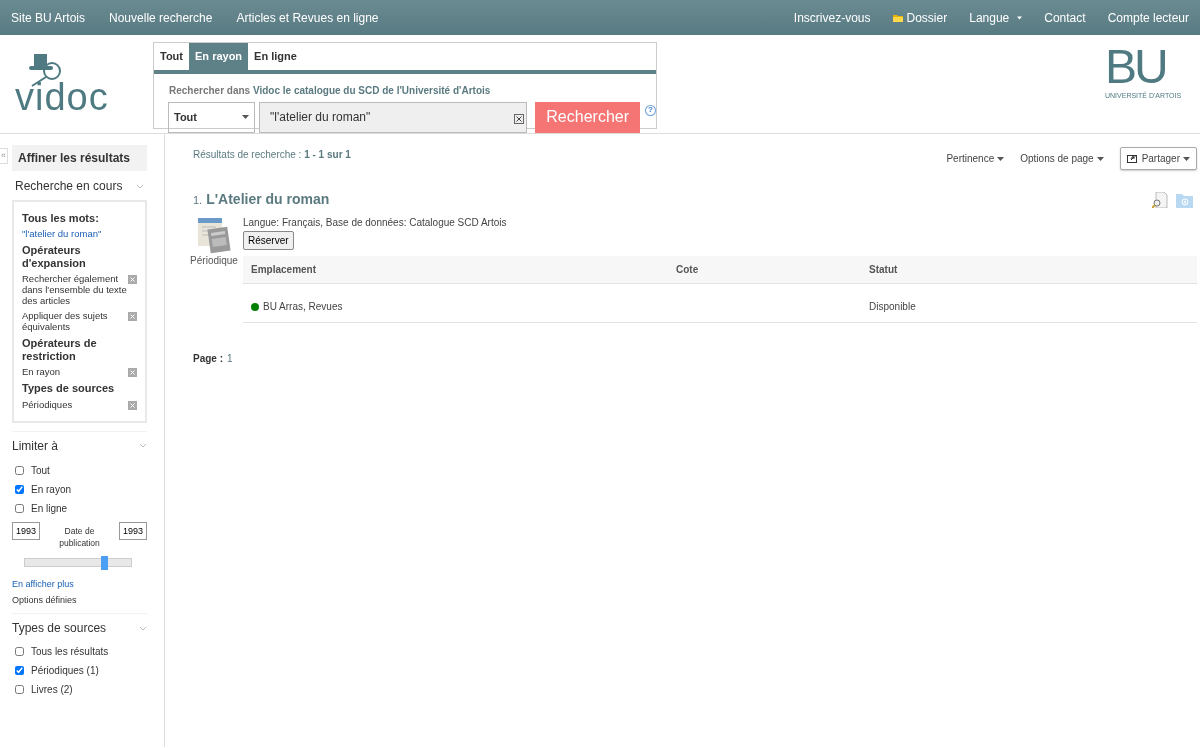 This screenshot has height=748, width=1200. I want to click on nav-link: Nouvelle recherche, so click(161, 17).